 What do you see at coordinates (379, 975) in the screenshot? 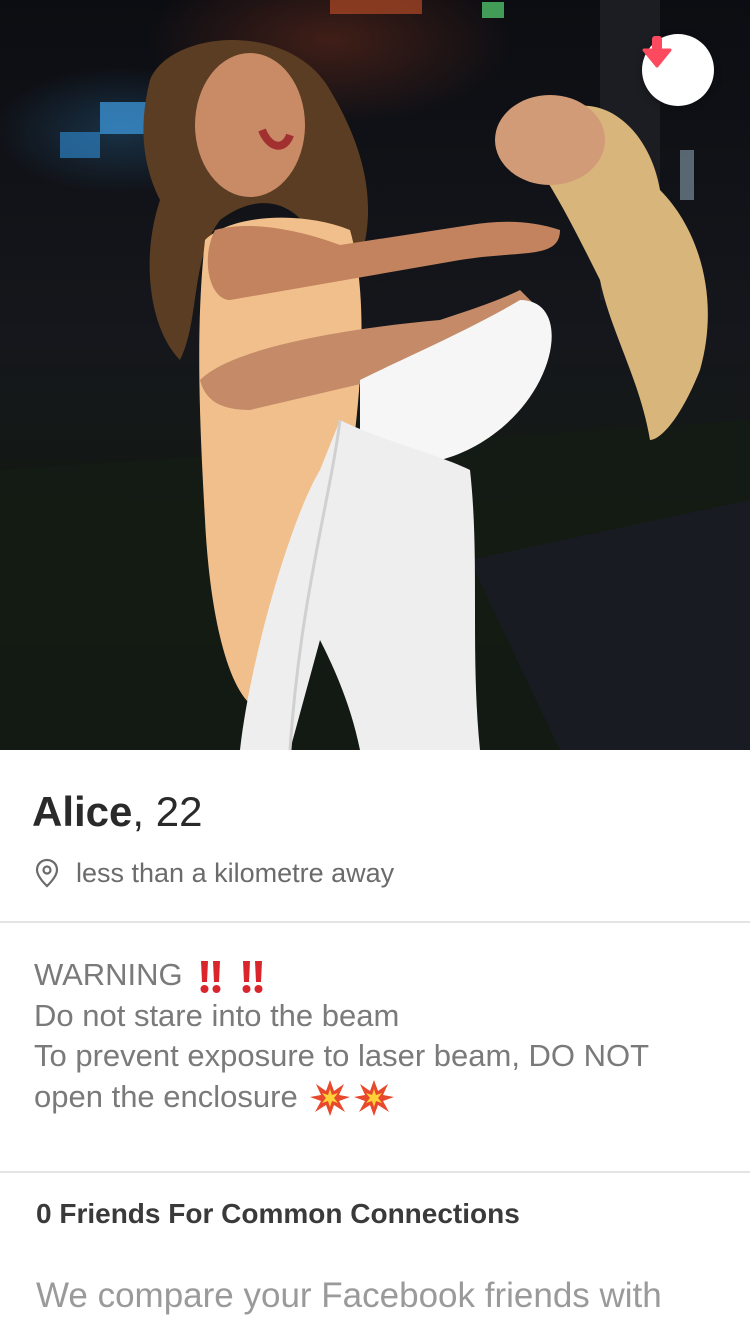
I see `bio-line: WARNING` at bounding box center [379, 975].